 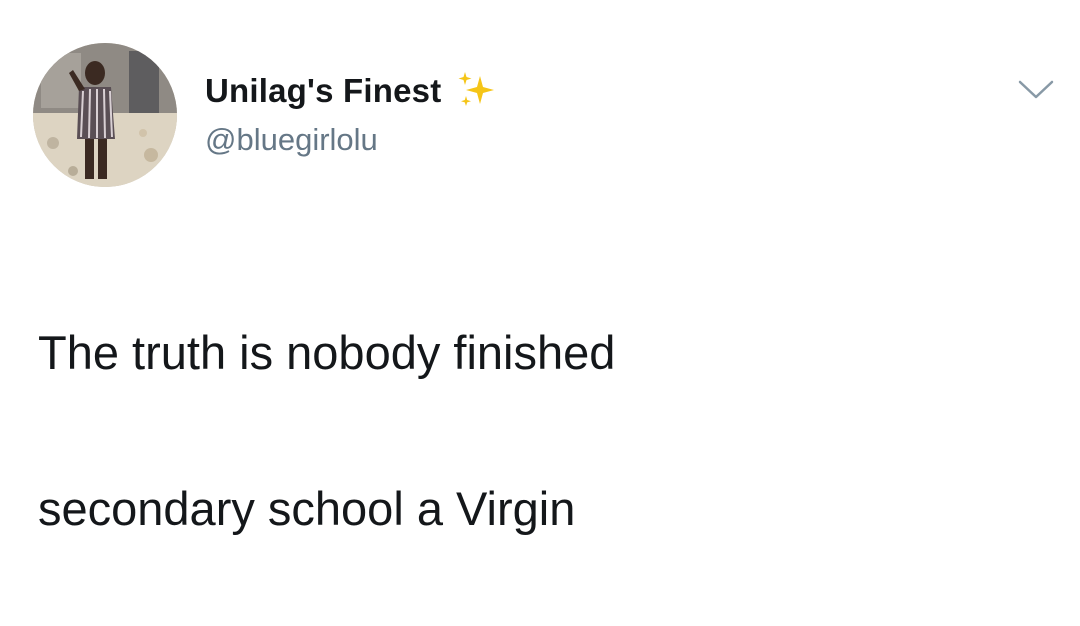 What do you see at coordinates (323, 91) in the screenshot?
I see `display-name: Unilag's Finest` at bounding box center [323, 91].